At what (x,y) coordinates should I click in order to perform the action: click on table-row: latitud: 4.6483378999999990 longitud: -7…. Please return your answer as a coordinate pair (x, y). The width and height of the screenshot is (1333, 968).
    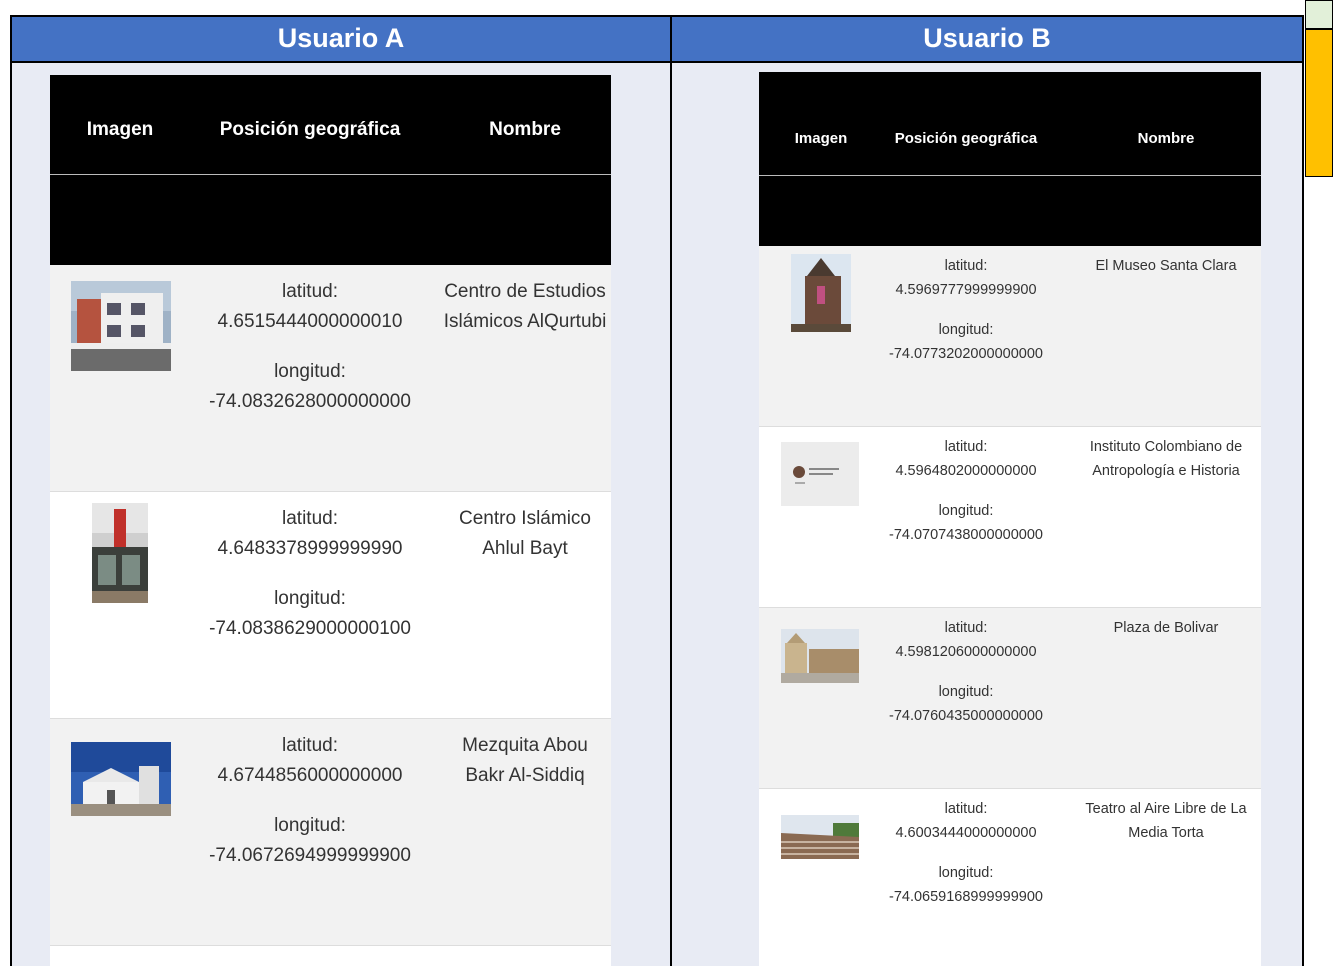
    Looking at the image, I should click on (330, 605).